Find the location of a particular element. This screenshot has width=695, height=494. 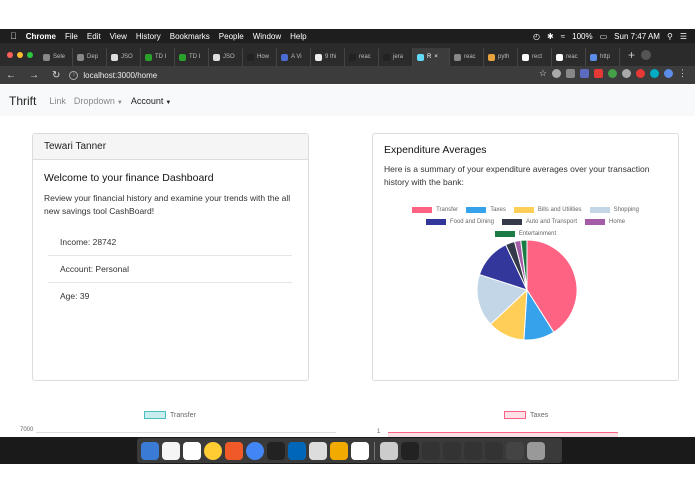

tab-search-icon is located at coordinates (646, 54).